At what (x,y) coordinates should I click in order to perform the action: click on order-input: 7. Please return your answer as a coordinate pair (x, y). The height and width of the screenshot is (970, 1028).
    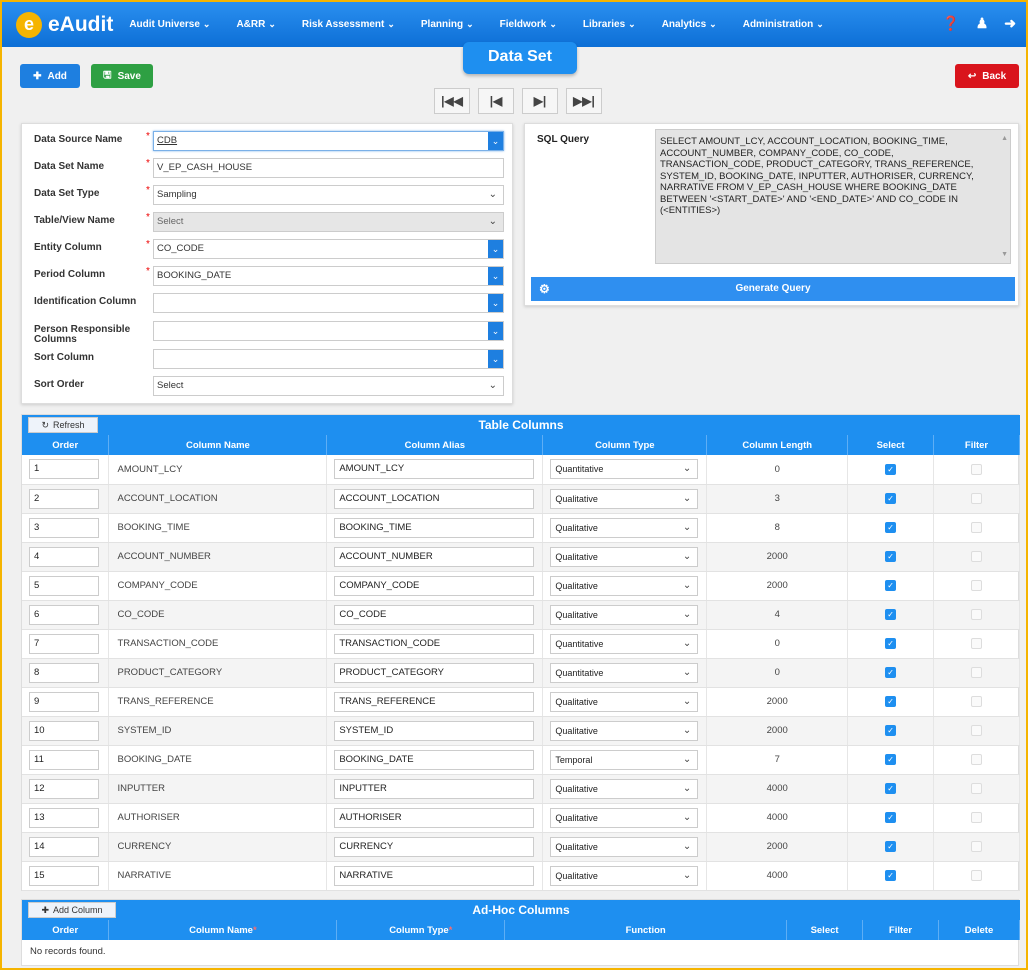
    Looking at the image, I should click on (64, 643).